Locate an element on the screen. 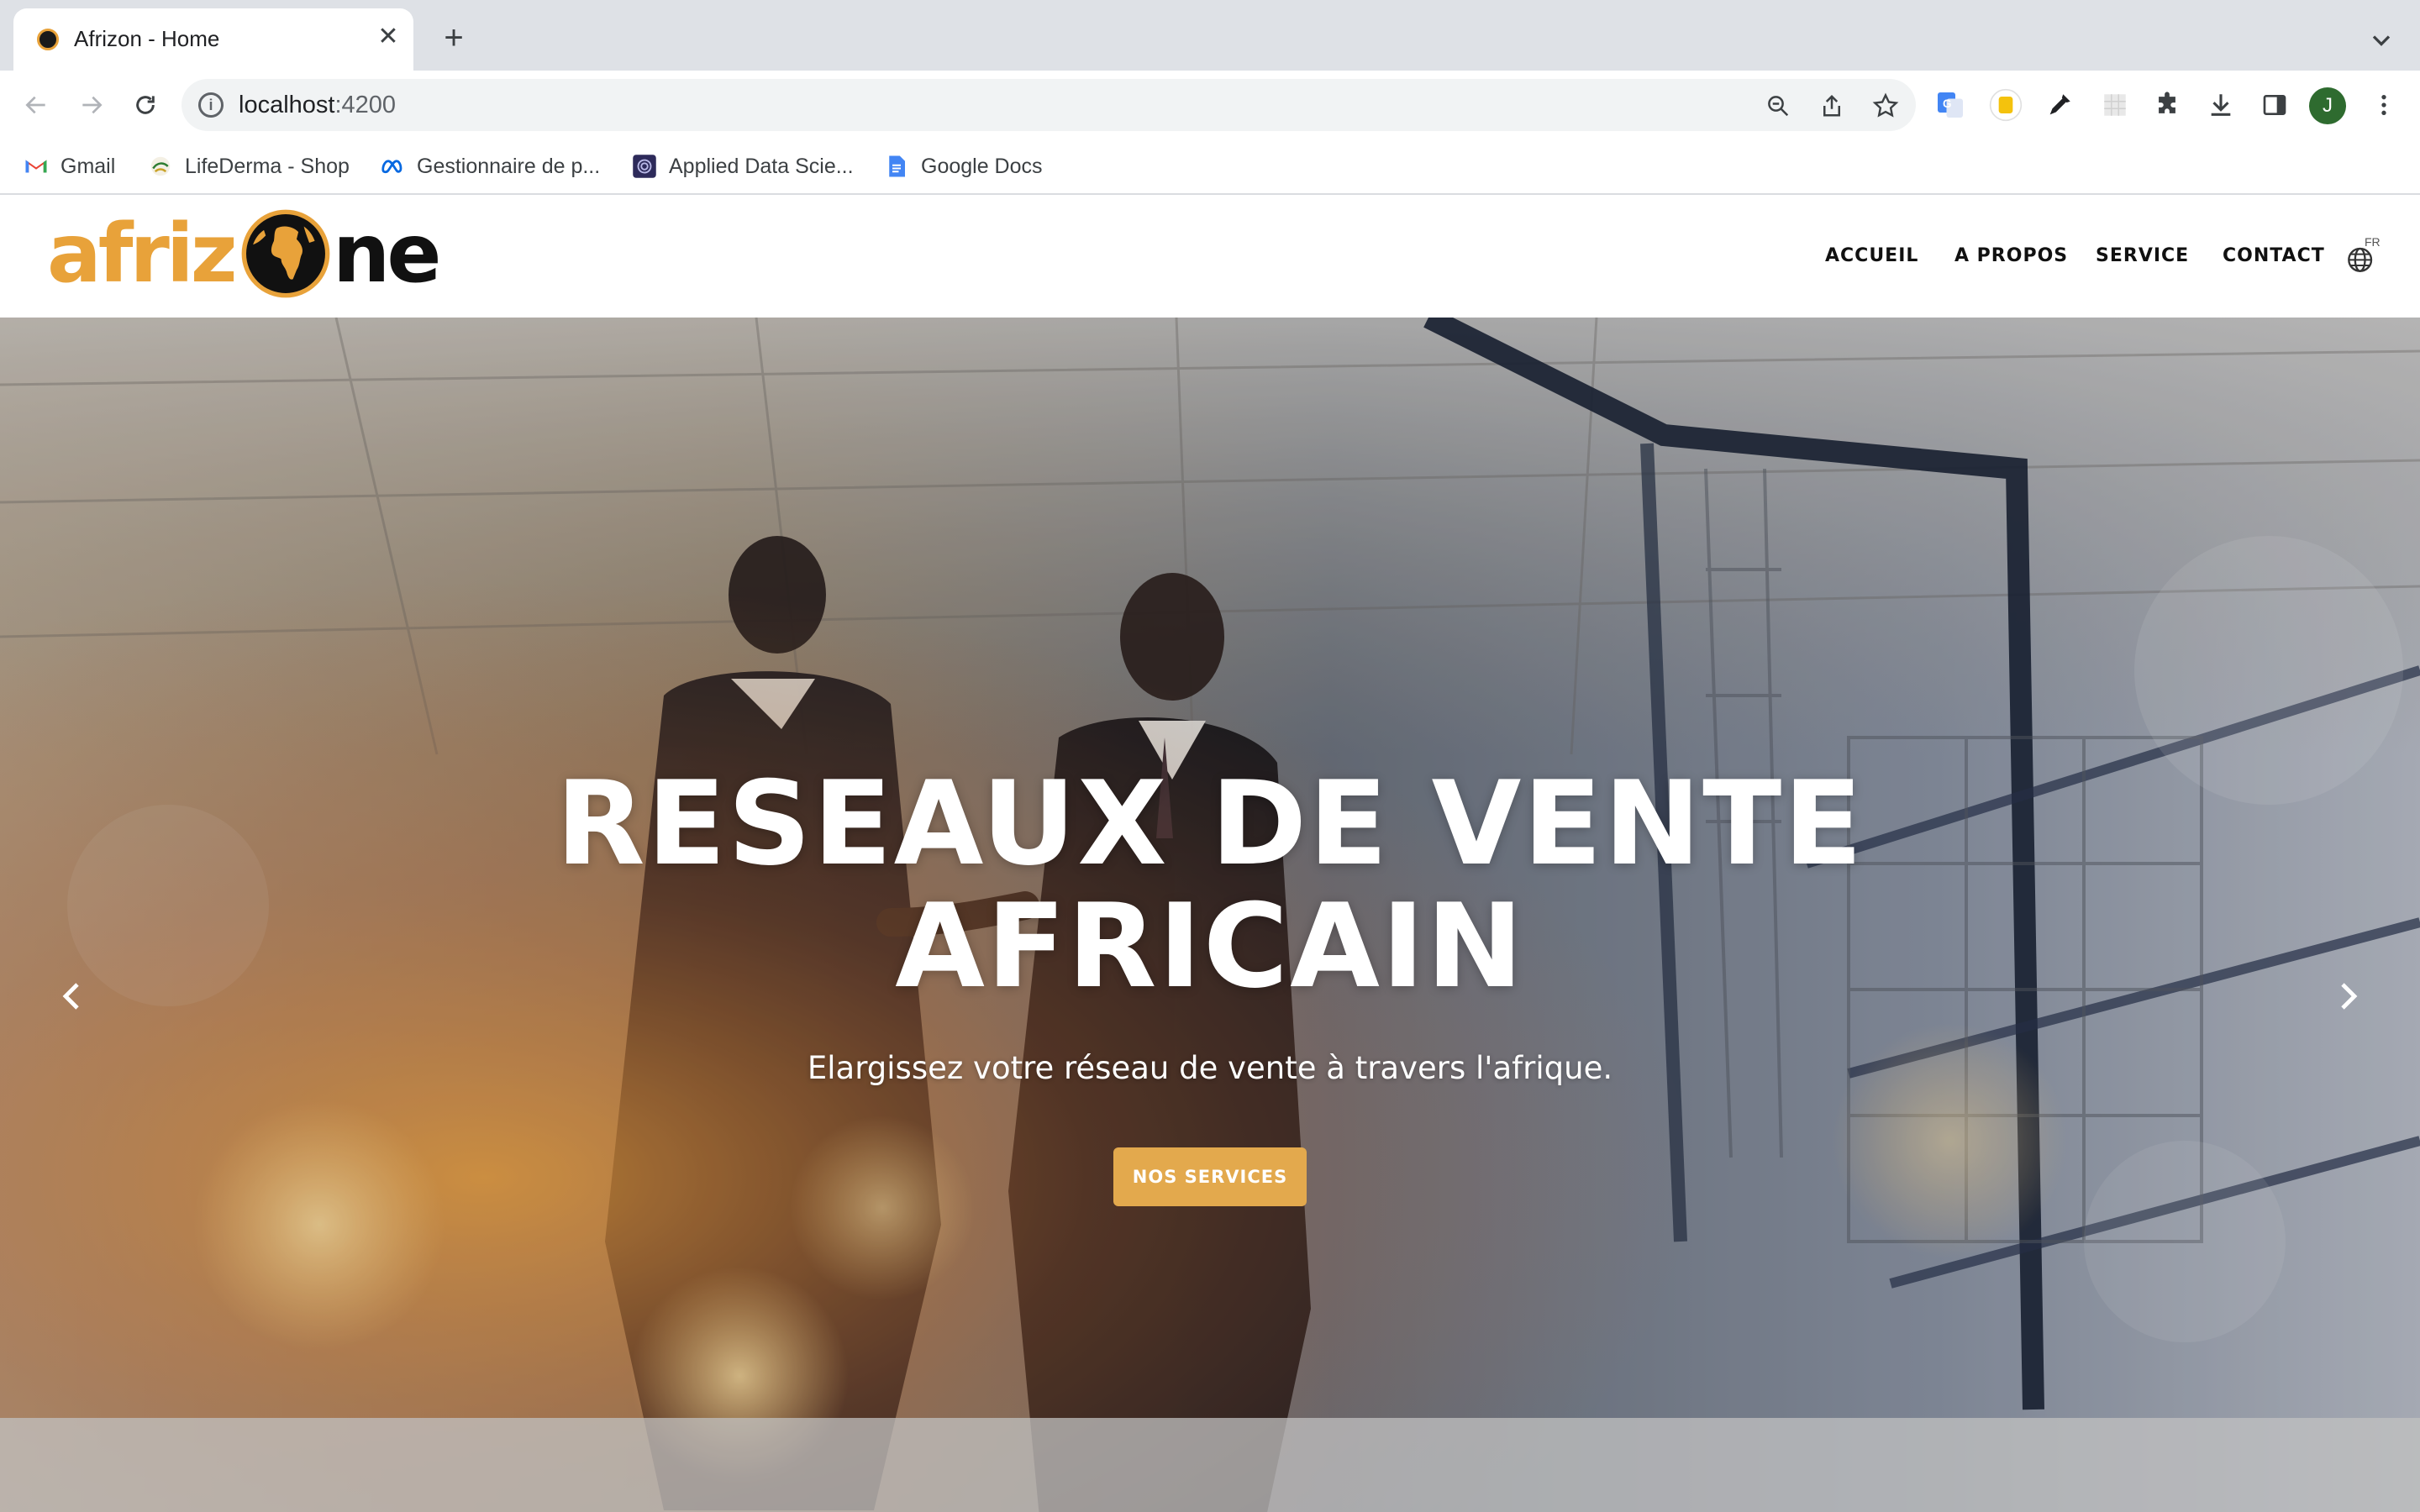 The image size is (2420, 1512). arrow-right-icon is located at coordinates (92, 105).